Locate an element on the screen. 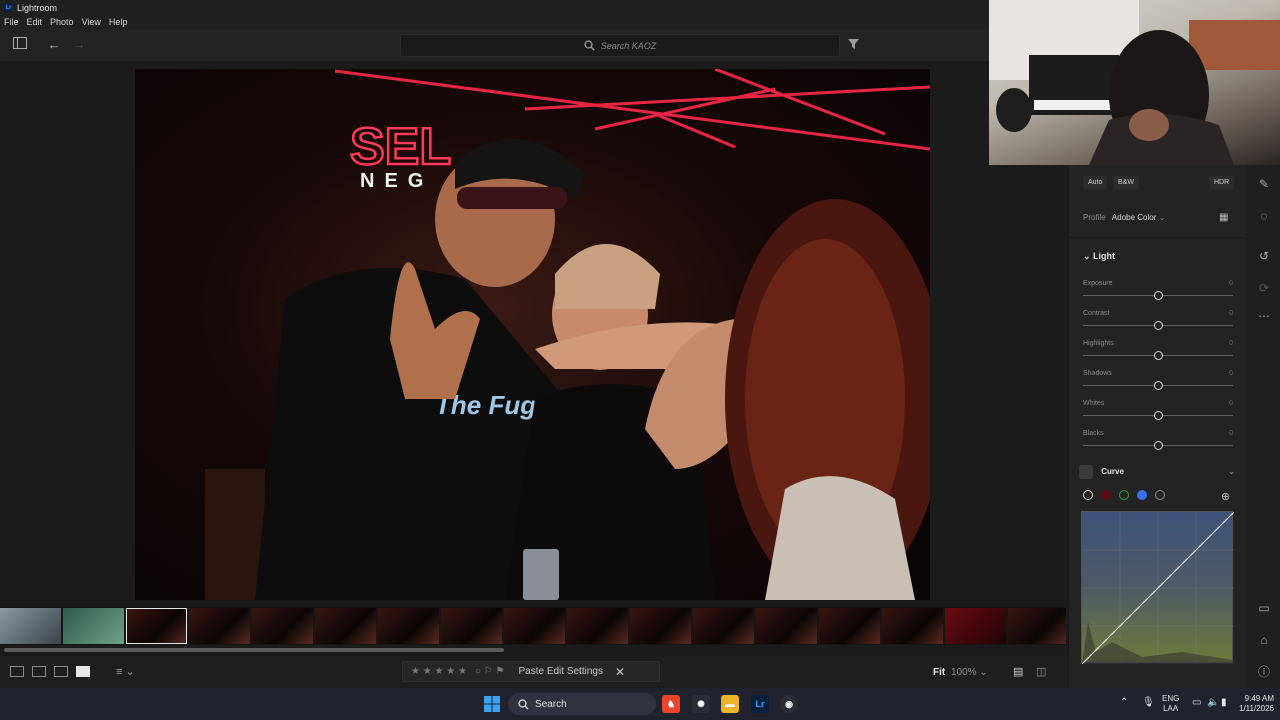 Image resolution: width=1280 pixels, height=720 pixels. parametric-curve-icon is located at coordinates (1160, 495).